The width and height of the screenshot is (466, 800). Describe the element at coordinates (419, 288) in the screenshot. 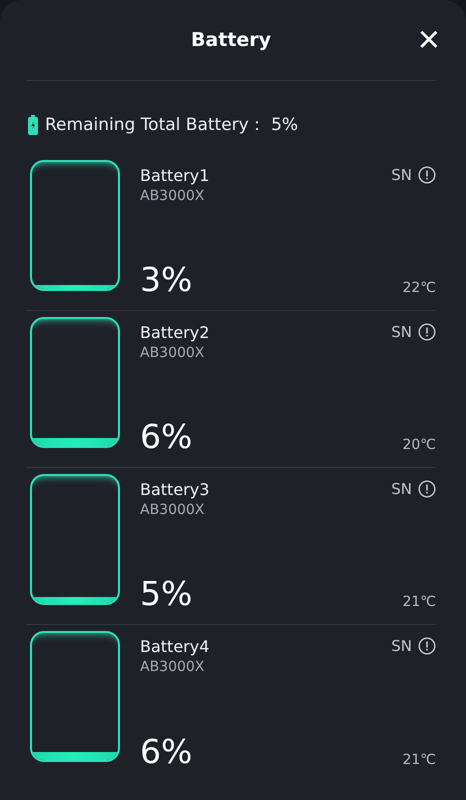

I see `battery-temperature: 22℃` at that location.